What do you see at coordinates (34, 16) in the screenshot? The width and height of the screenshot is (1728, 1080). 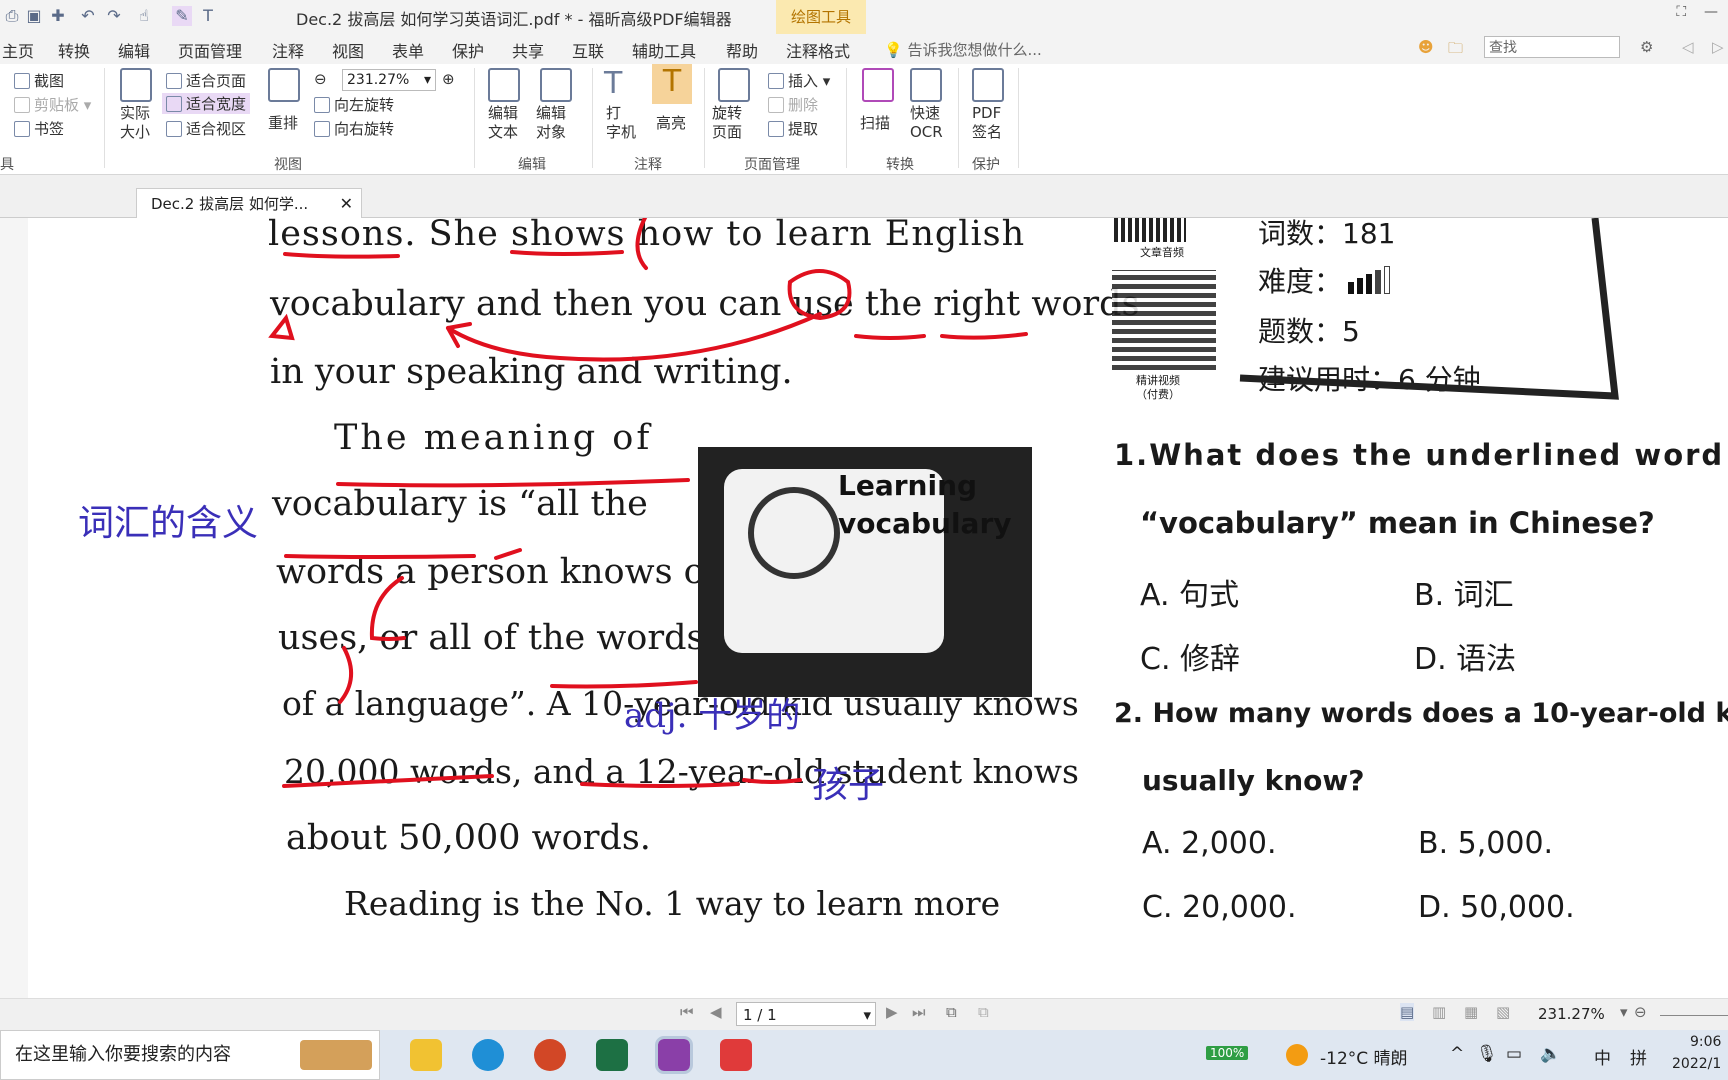 I see `save-icon: ▣` at bounding box center [34, 16].